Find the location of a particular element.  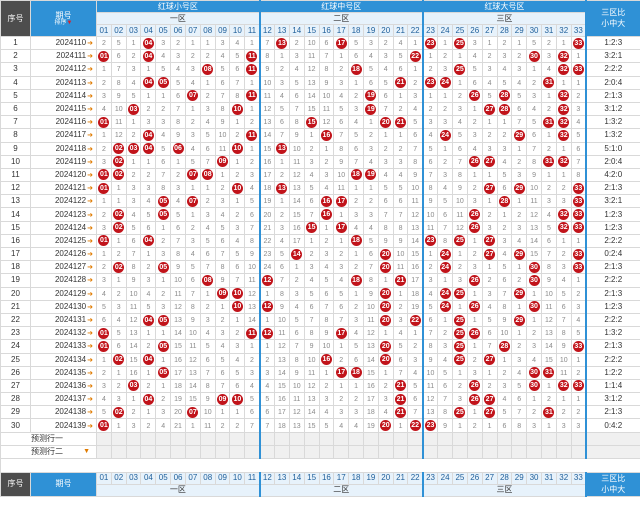

sort-button: 排序▼ is located at coordinates (64, 23).